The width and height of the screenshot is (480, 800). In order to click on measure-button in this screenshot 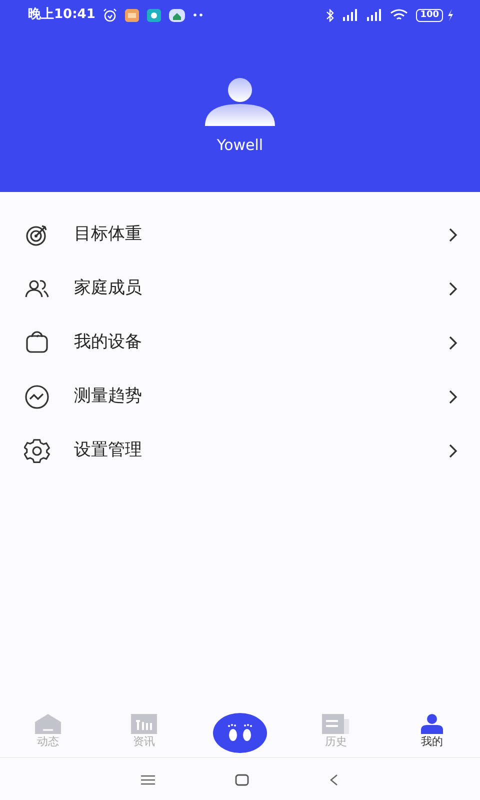, I will do `click(240, 732)`.